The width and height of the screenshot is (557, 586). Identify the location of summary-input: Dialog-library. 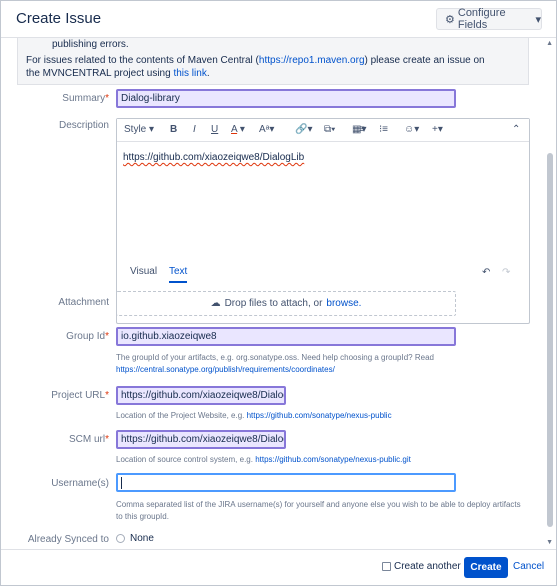
(286, 98).